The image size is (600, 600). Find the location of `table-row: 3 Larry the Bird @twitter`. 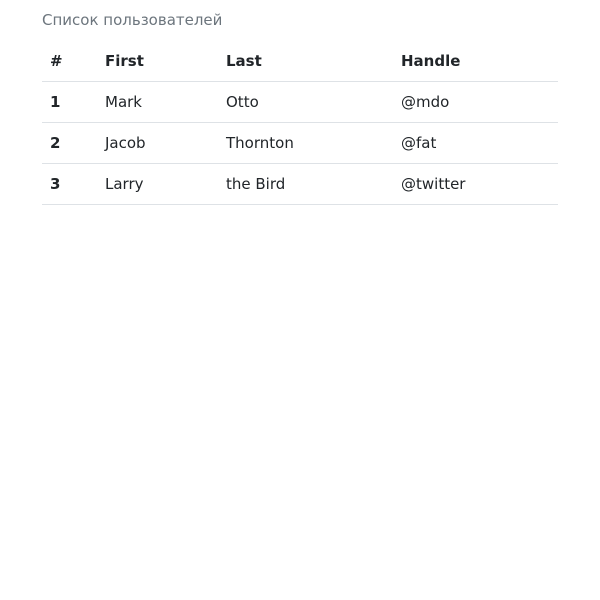

table-row: 3 Larry the Bird @twitter is located at coordinates (300, 184).